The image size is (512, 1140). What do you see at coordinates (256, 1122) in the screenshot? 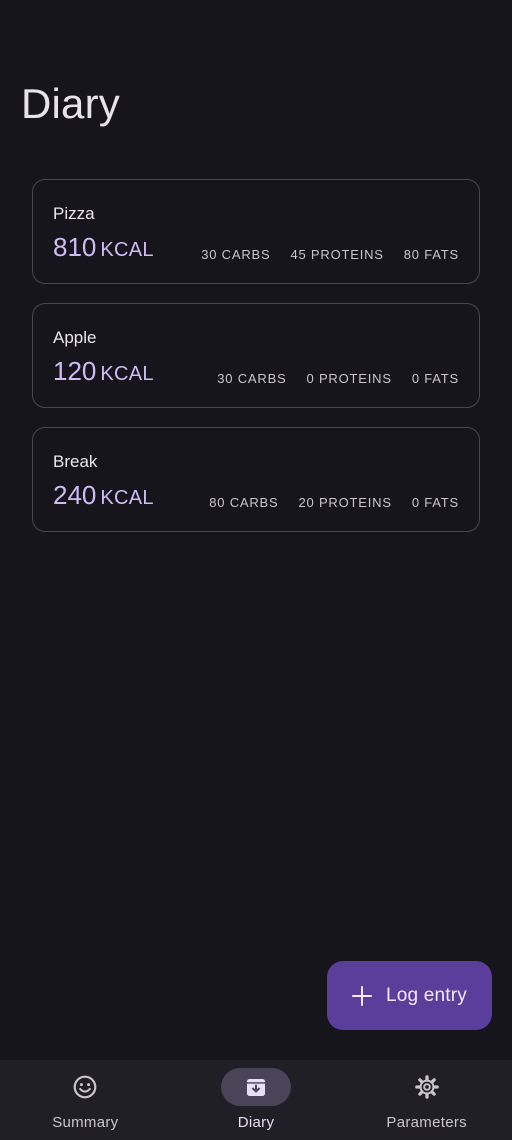
I see `nav-label-diary: Diary` at bounding box center [256, 1122].